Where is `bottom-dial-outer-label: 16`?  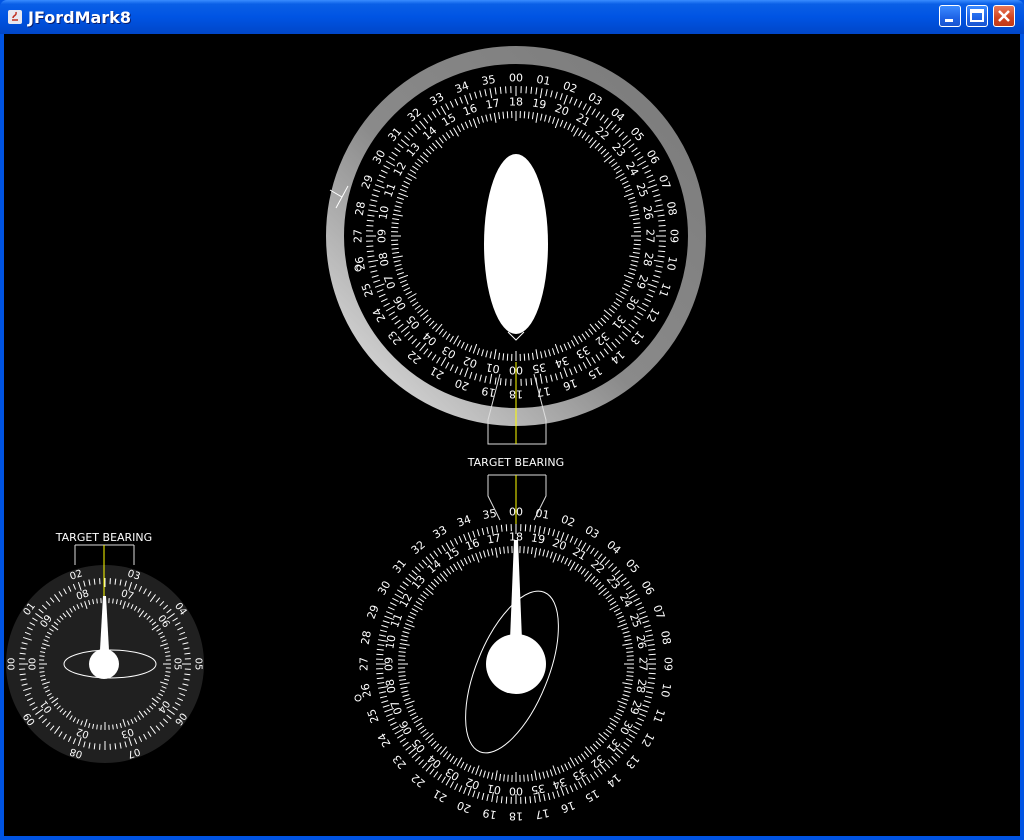
bottom-dial-outer-label: 16 is located at coordinates (568, 806).